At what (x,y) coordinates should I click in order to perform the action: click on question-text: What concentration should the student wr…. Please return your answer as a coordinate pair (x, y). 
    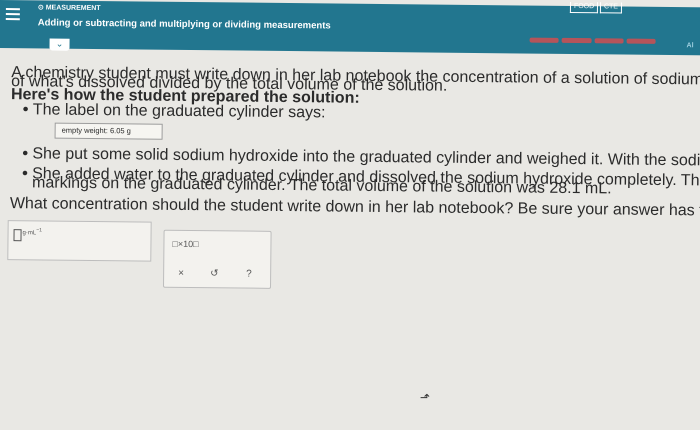
    Looking at the image, I should click on (354, 208).